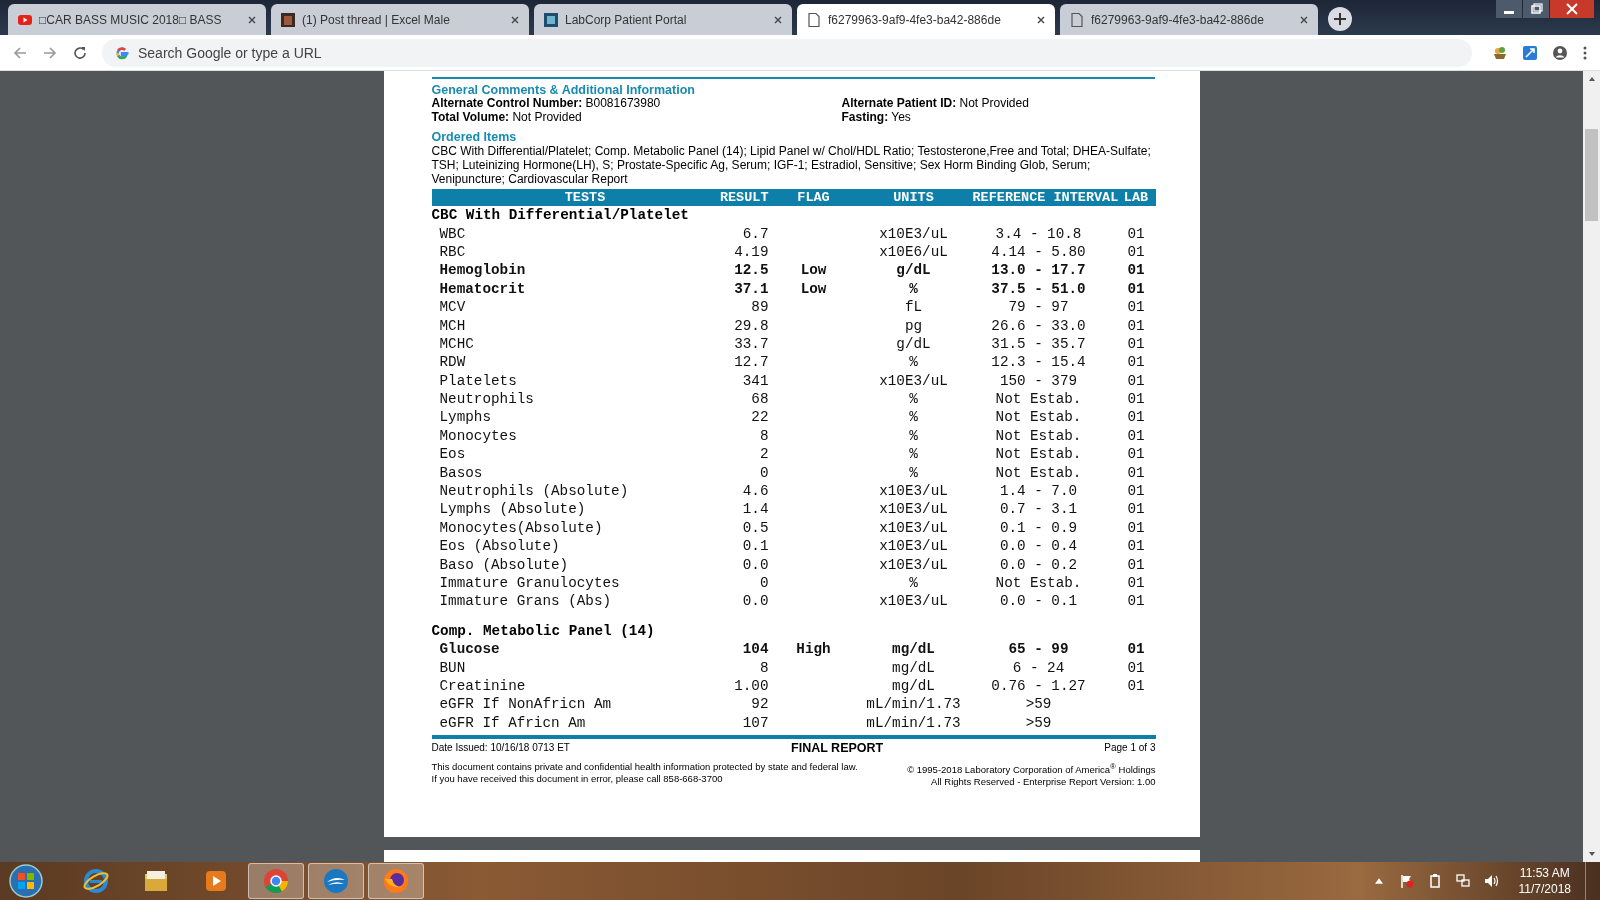  Describe the element at coordinates (1406, 881) in the screenshot. I see `flag-icon` at that location.